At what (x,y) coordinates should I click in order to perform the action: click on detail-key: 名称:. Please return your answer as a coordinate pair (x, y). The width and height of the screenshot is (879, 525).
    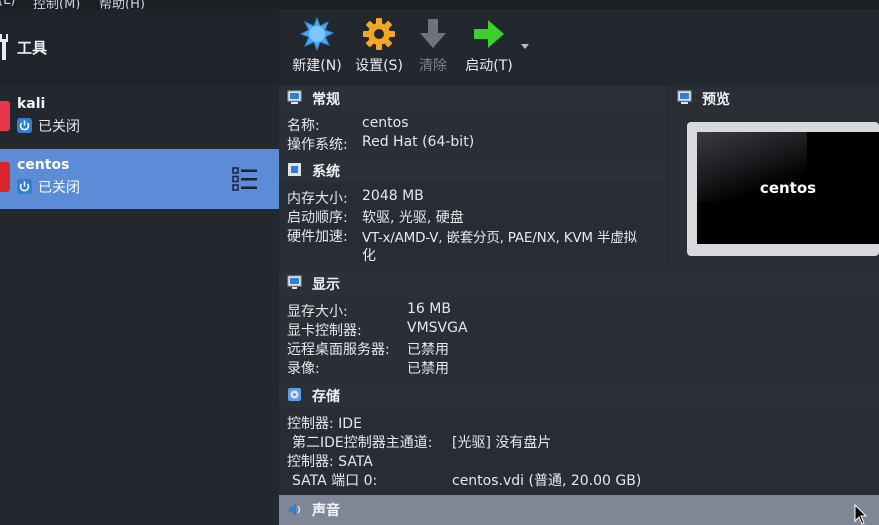
    Looking at the image, I should click on (303, 126).